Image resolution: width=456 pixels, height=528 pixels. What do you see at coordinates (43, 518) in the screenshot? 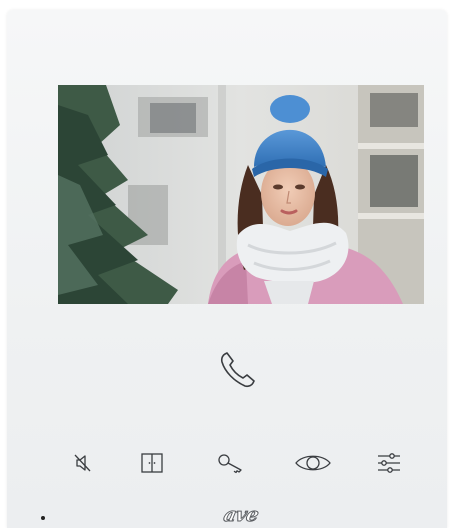
I see `status-led` at bounding box center [43, 518].